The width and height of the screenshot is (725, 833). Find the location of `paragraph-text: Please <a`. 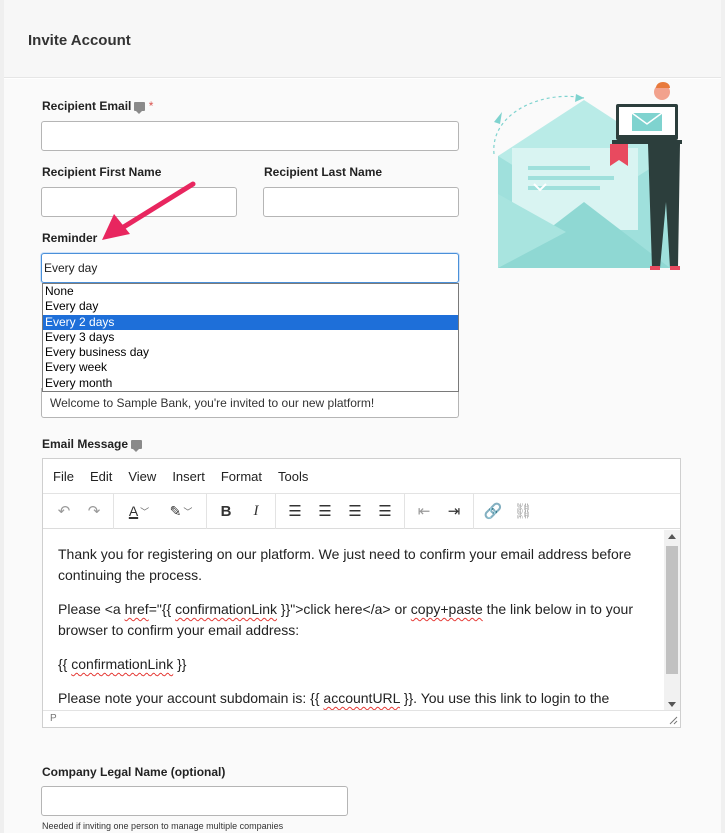

paragraph-text: Please <a is located at coordinates (91, 609).